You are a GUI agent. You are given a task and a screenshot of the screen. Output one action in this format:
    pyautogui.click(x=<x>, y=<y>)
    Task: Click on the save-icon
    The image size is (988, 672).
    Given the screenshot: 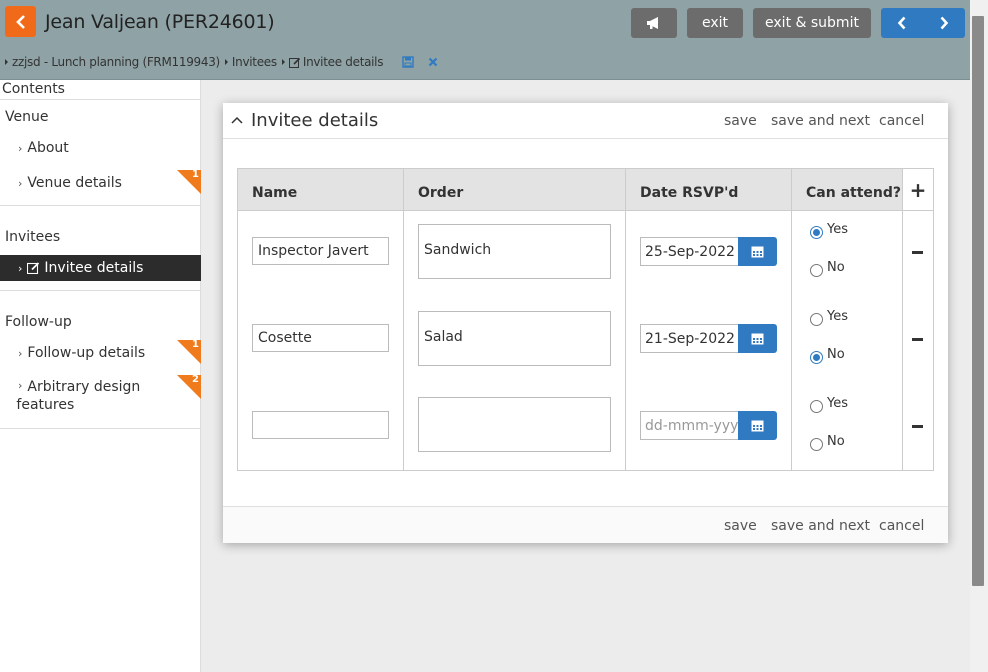 What is the action you would take?
    pyautogui.click(x=408, y=62)
    